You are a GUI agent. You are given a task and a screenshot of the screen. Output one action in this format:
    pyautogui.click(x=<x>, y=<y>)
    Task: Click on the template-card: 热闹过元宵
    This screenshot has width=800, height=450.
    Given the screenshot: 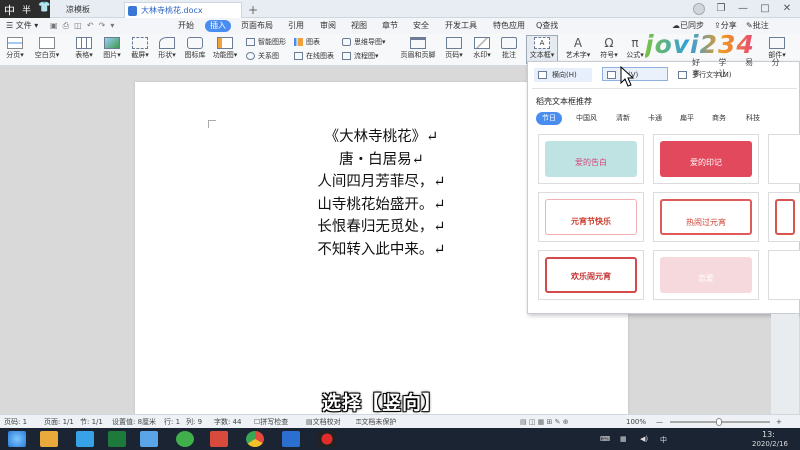 What is the action you would take?
    pyautogui.click(x=706, y=217)
    